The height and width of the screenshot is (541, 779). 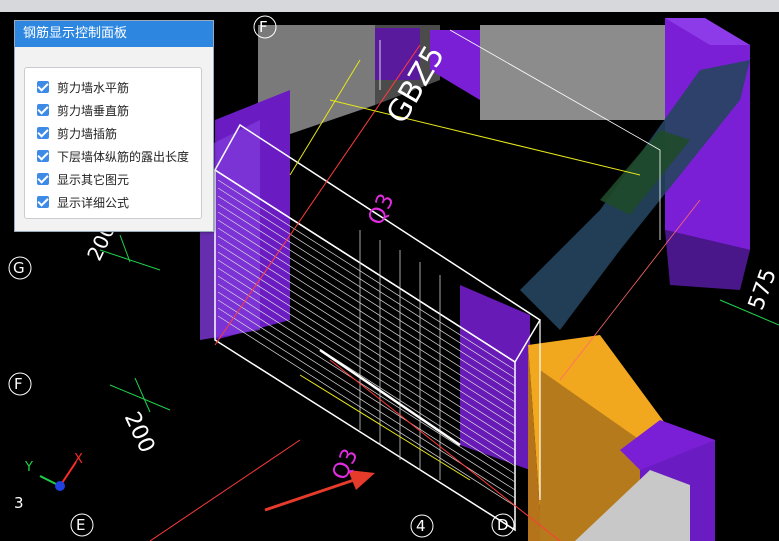 What do you see at coordinates (19, 503) in the screenshot?
I see `grid-label-3: 3` at bounding box center [19, 503].